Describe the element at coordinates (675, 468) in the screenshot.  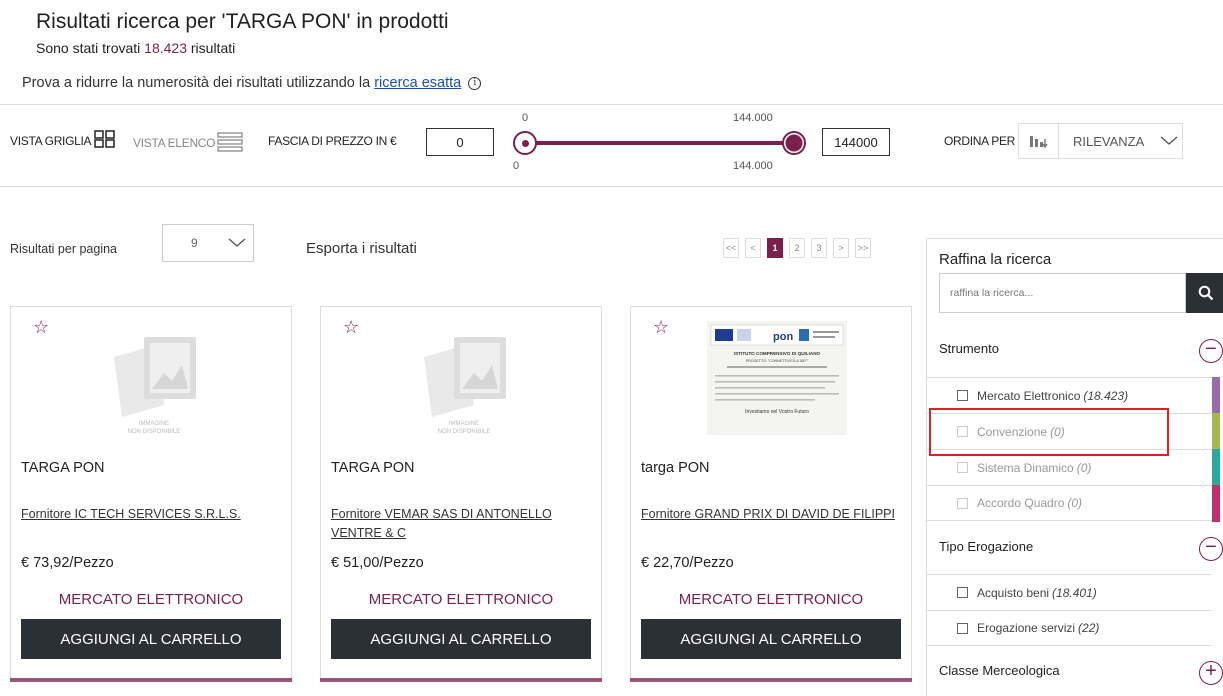
I see `product-name: targa PON` at that location.